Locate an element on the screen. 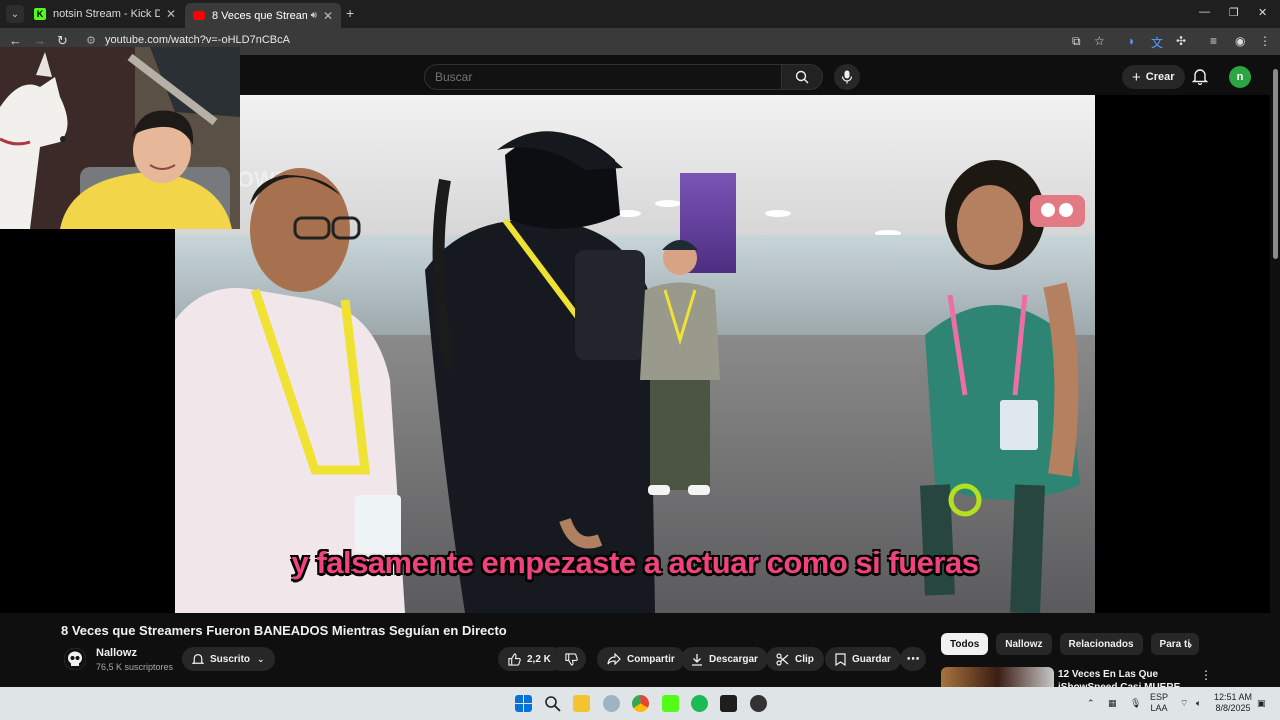  subscribed-label: Suscrito is located at coordinates (230, 659).